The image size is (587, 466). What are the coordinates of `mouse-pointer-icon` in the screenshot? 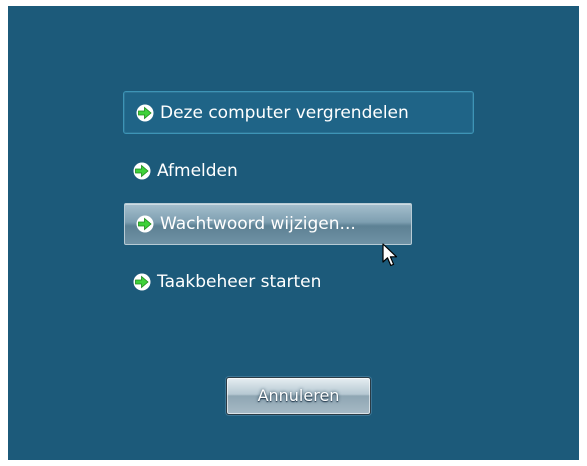 It's located at (390, 255).